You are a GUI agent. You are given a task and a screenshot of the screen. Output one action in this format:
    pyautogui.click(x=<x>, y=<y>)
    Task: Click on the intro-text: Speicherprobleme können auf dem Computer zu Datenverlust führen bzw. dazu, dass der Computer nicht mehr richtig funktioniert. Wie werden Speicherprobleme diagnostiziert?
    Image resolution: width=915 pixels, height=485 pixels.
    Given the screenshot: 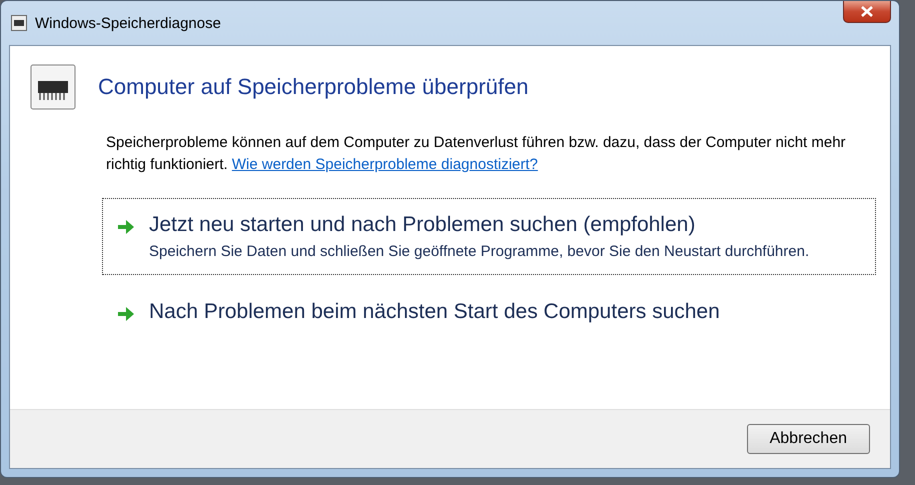 What is the action you would take?
    pyautogui.click(x=476, y=154)
    